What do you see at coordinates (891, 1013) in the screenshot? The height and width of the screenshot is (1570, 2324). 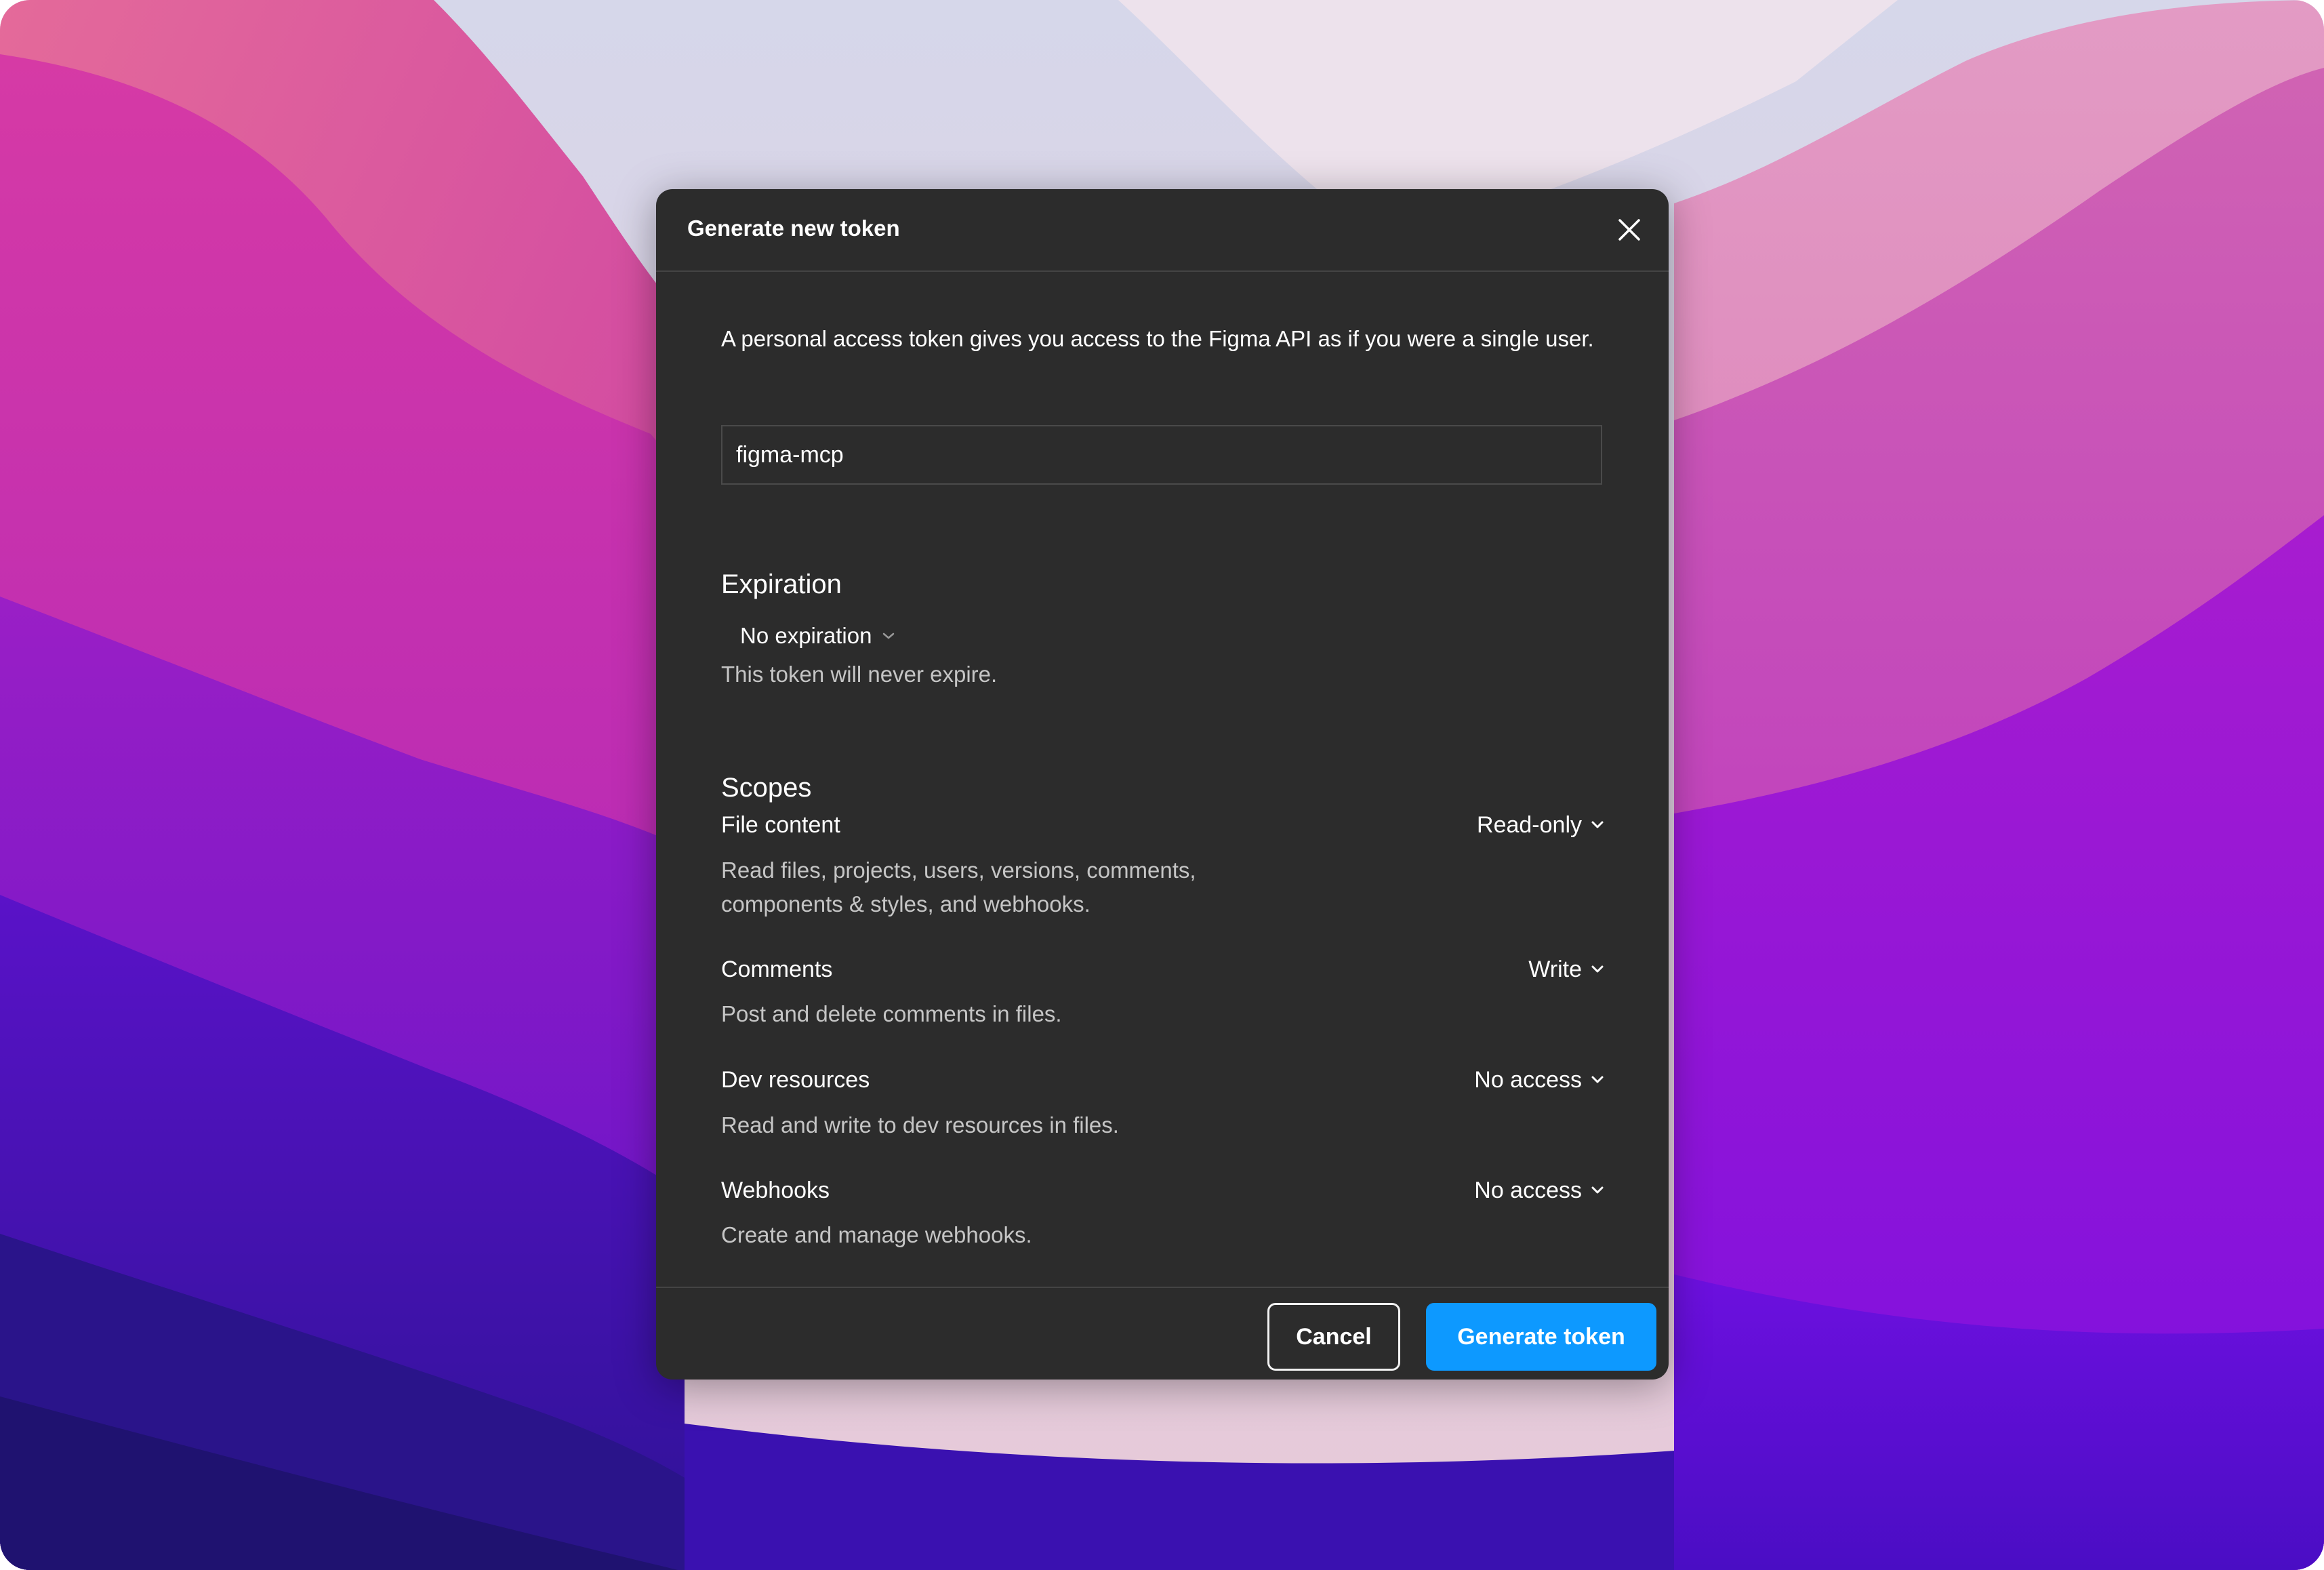 I see `scope-comments-description: Post and delete comments in files.` at bounding box center [891, 1013].